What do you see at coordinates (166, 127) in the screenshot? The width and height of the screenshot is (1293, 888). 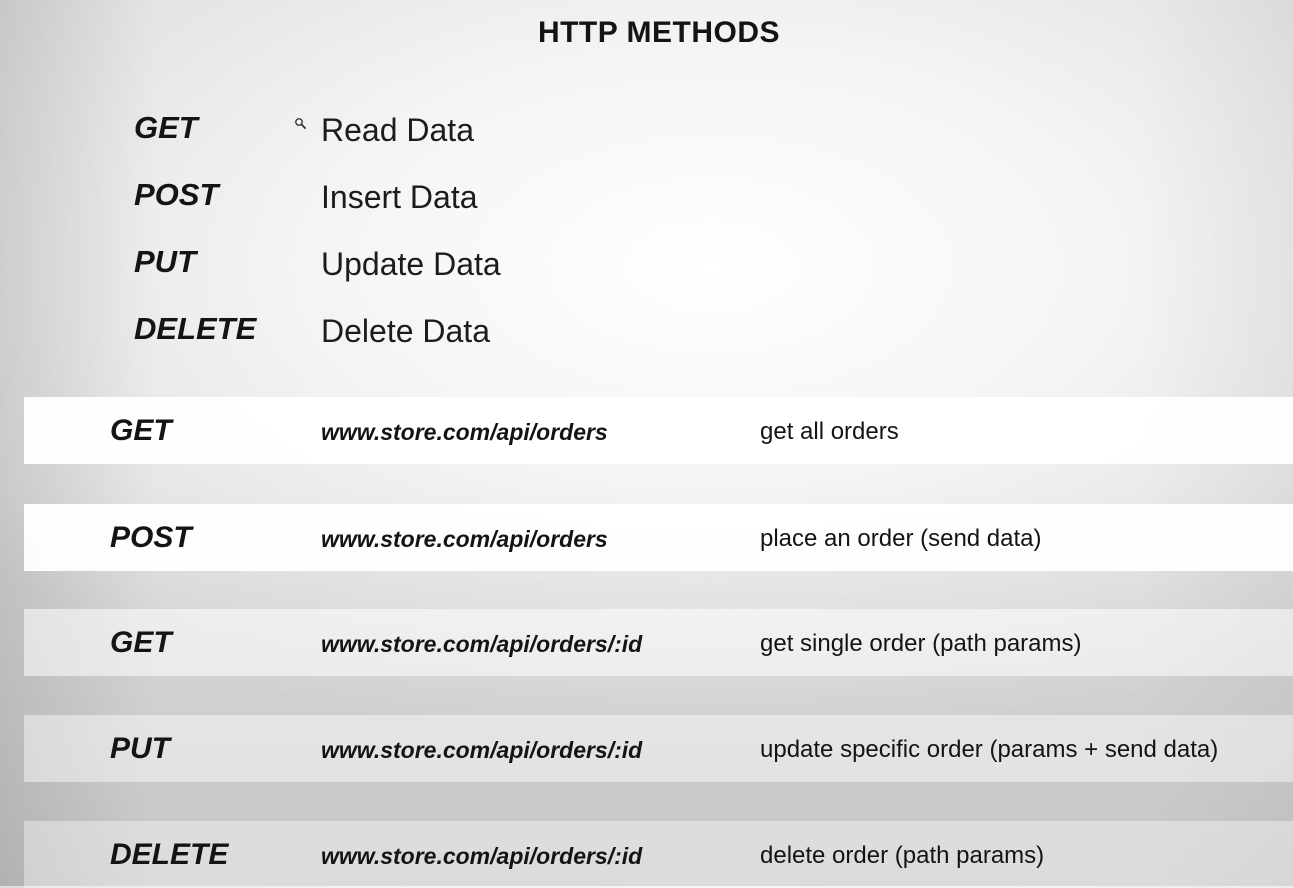 I see `method-name: GET` at bounding box center [166, 127].